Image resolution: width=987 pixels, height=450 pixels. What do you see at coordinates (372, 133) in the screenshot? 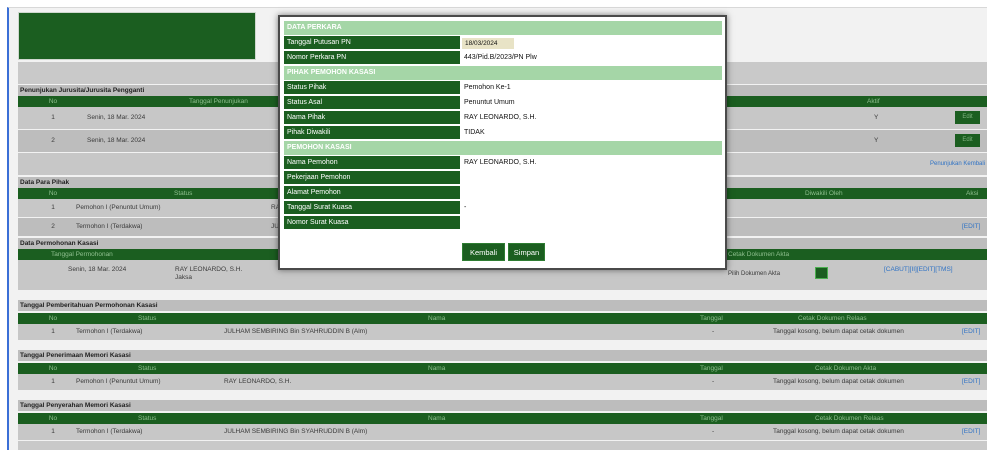
I see `pihak-diwakili-label: Pihak Diwakili` at bounding box center [372, 133].